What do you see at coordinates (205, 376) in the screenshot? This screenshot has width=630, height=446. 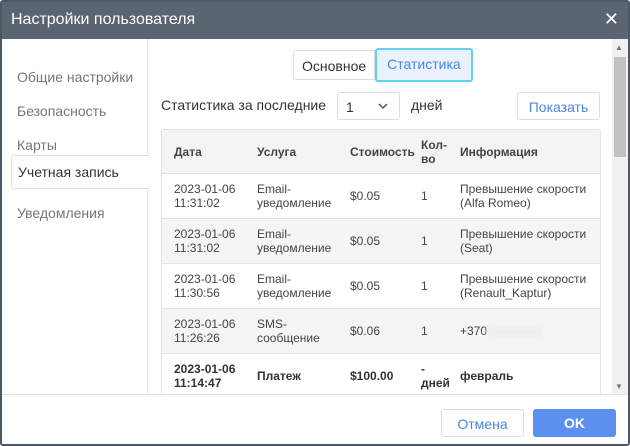 I see `cell-date: 2023-01-06 11:14:47` at bounding box center [205, 376].